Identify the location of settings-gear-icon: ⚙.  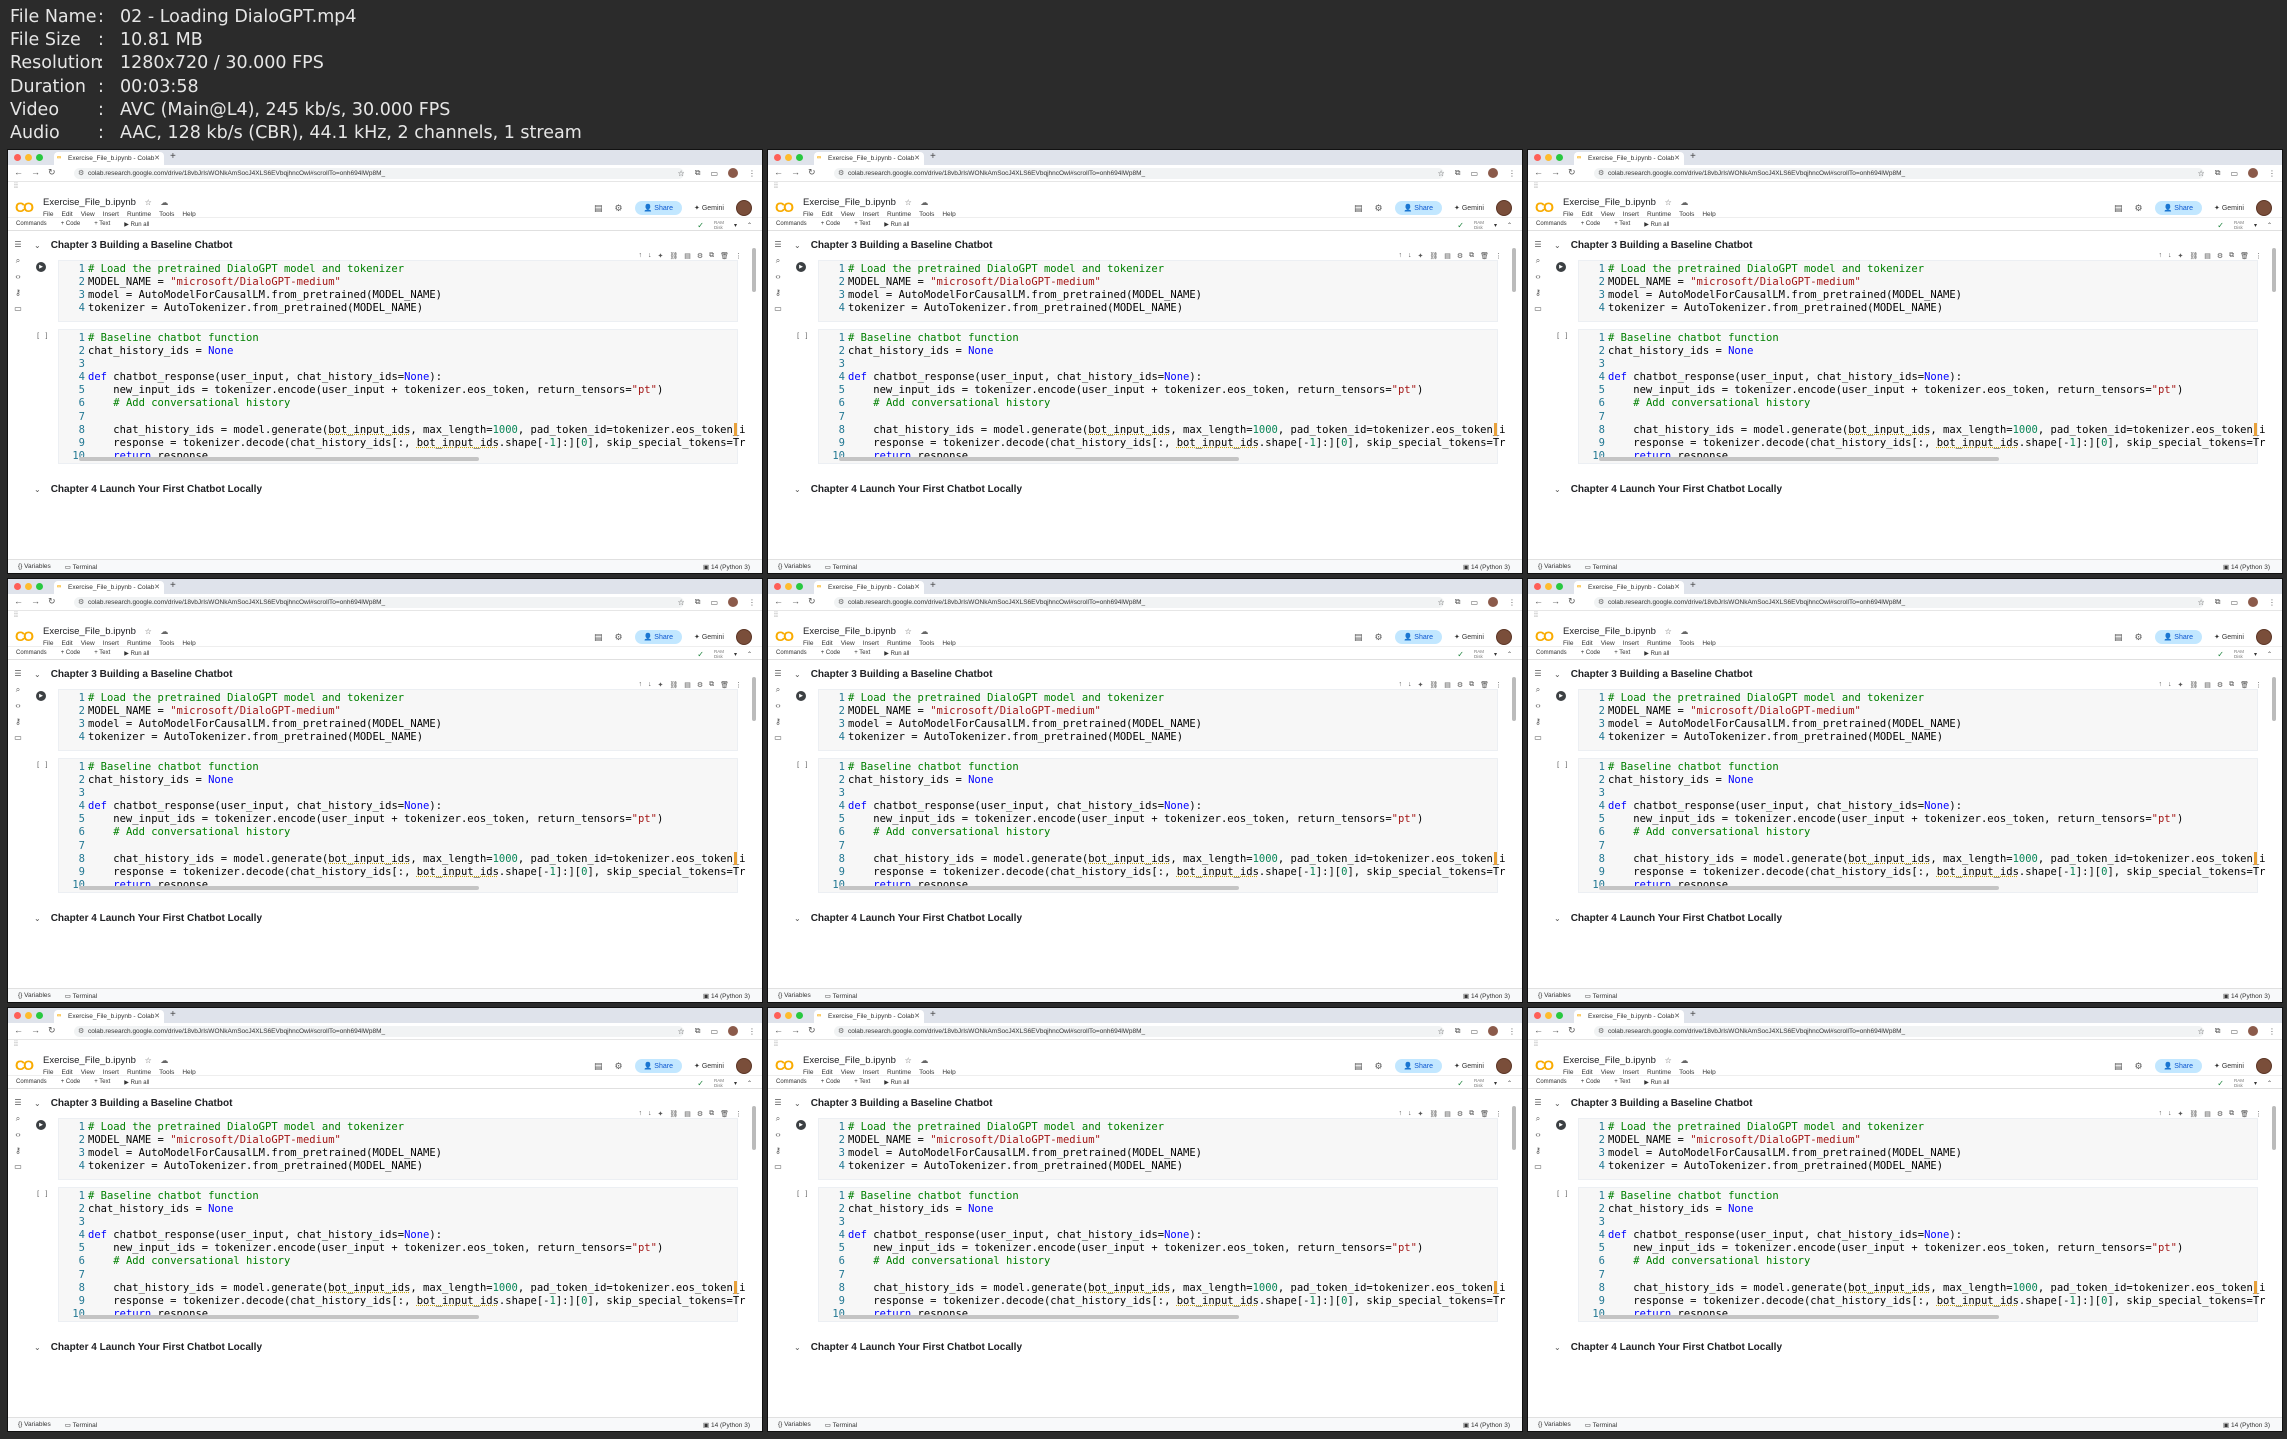
(619, 1066).